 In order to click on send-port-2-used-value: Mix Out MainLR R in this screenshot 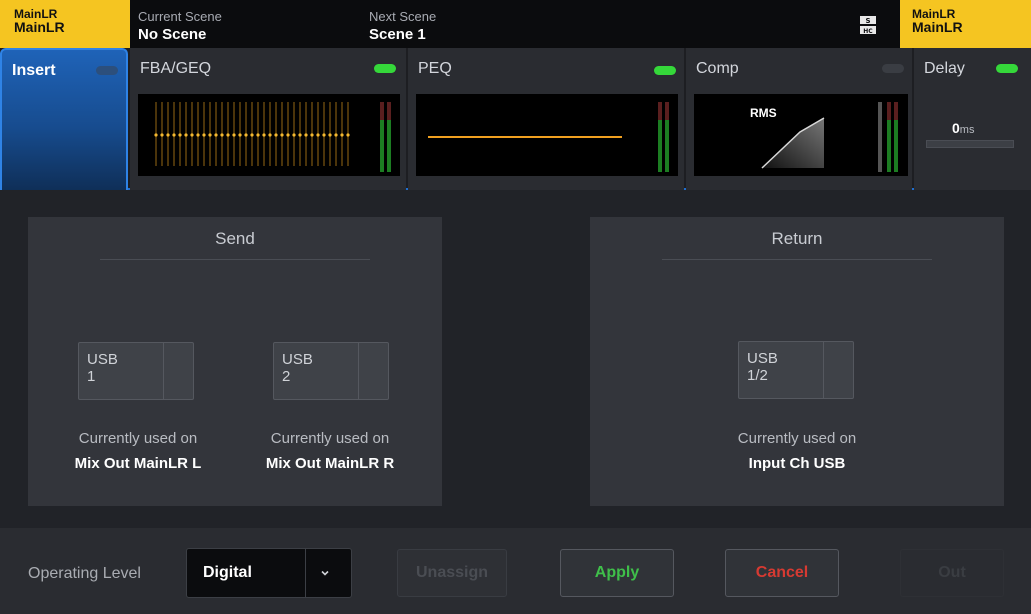, I will do `click(330, 463)`.